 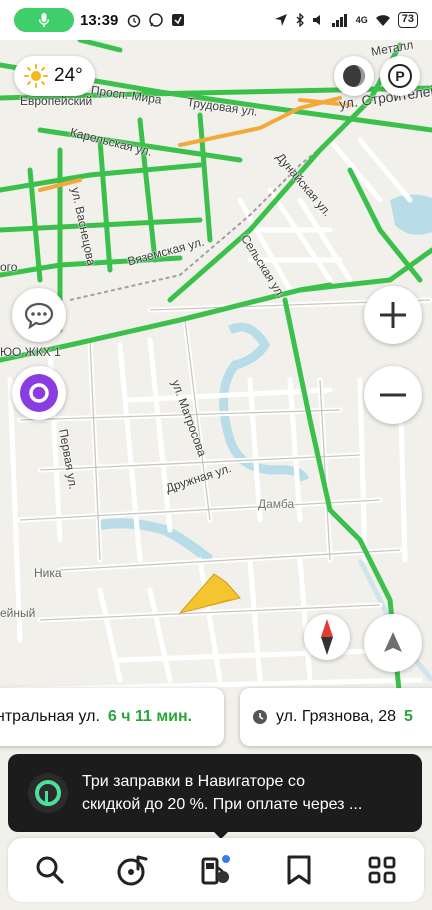 I want to click on parking-button: P, so click(x=400, y=76).